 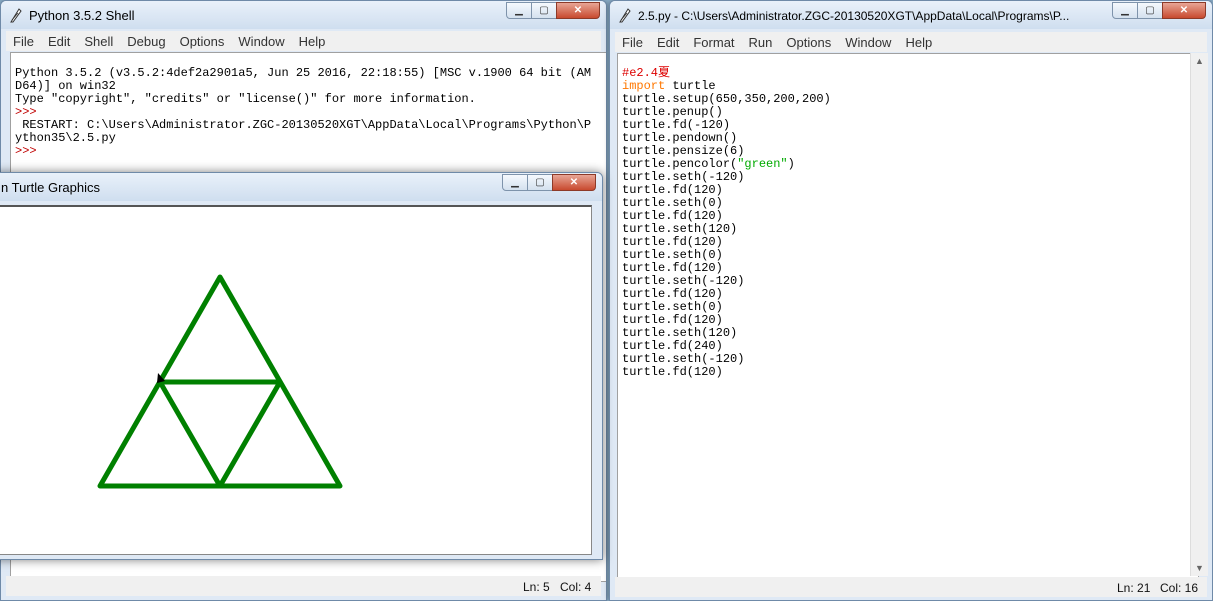 I want to click on shell-statusbar: Ln: 5 Col: 4, so click(x=303, y=586).